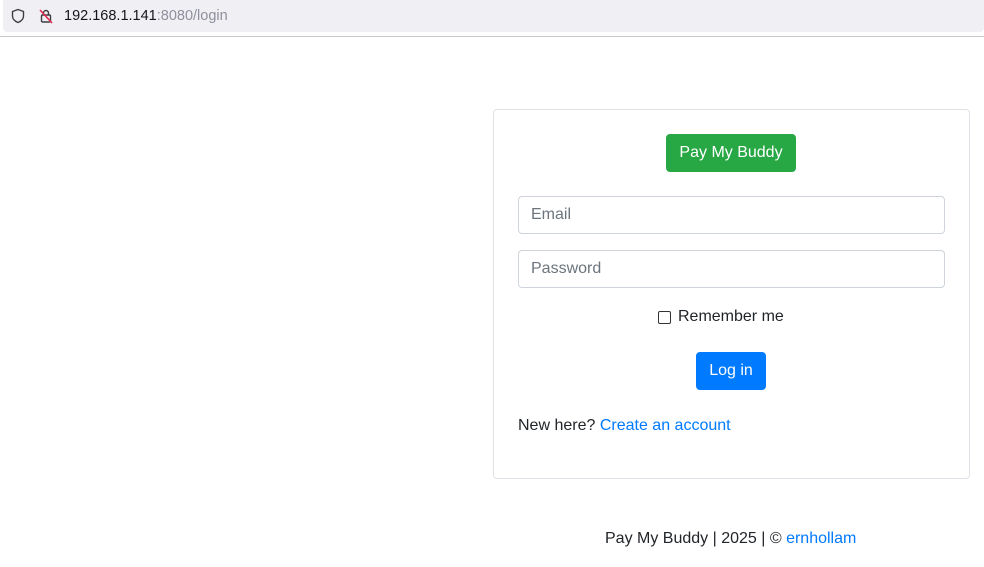 This screenshot has width=984, height=567. I want to click on browser-url-bar: 192.168.1.141:8080/login, so click(492, 18).